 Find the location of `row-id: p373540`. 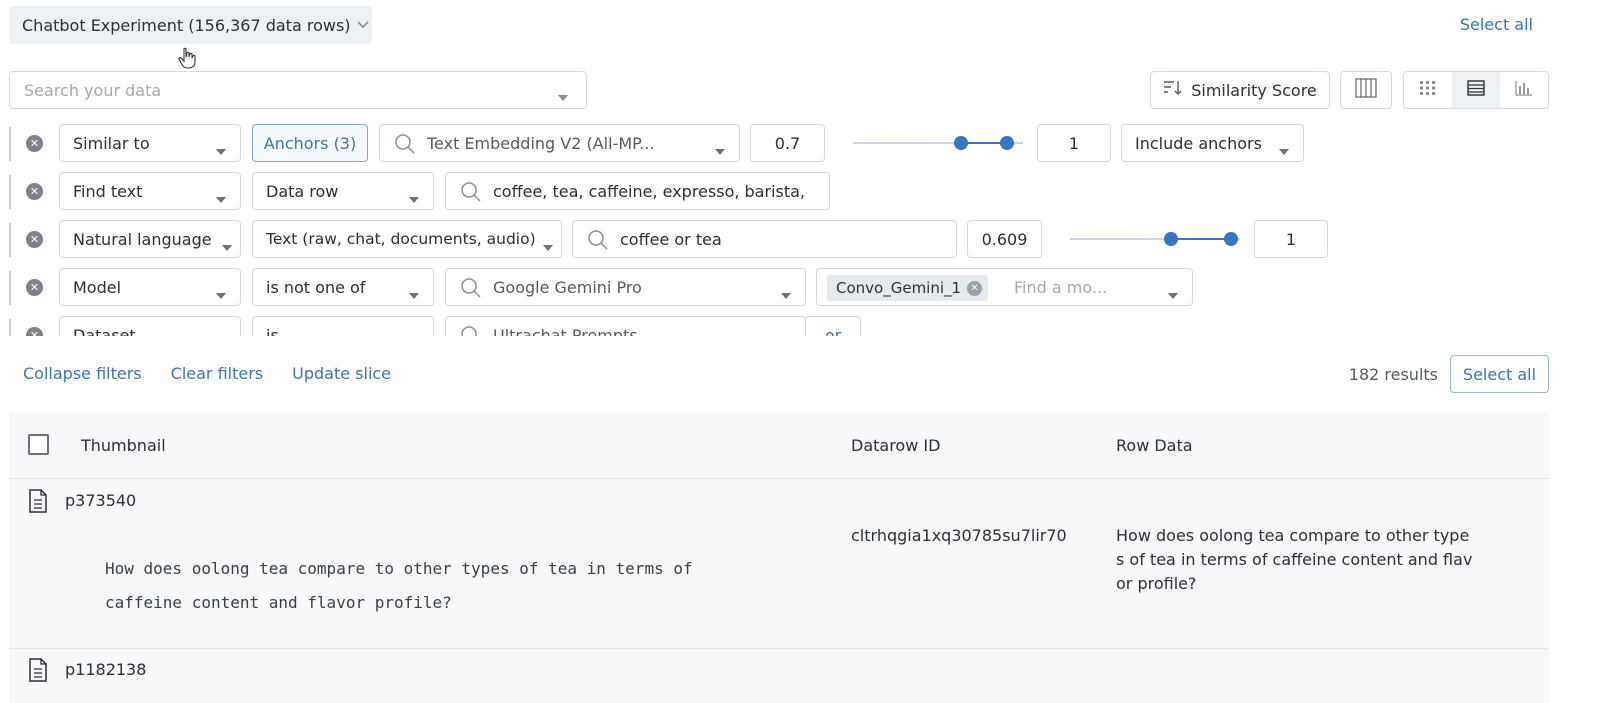

row-id: p373540 is located at coordinates (101, 500).